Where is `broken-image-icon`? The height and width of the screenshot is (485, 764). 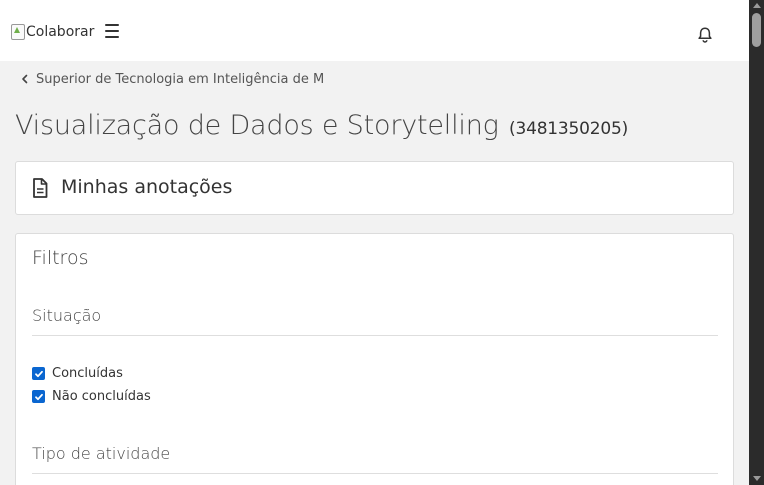 broken-image-icon is located at coordinates (18, 32).